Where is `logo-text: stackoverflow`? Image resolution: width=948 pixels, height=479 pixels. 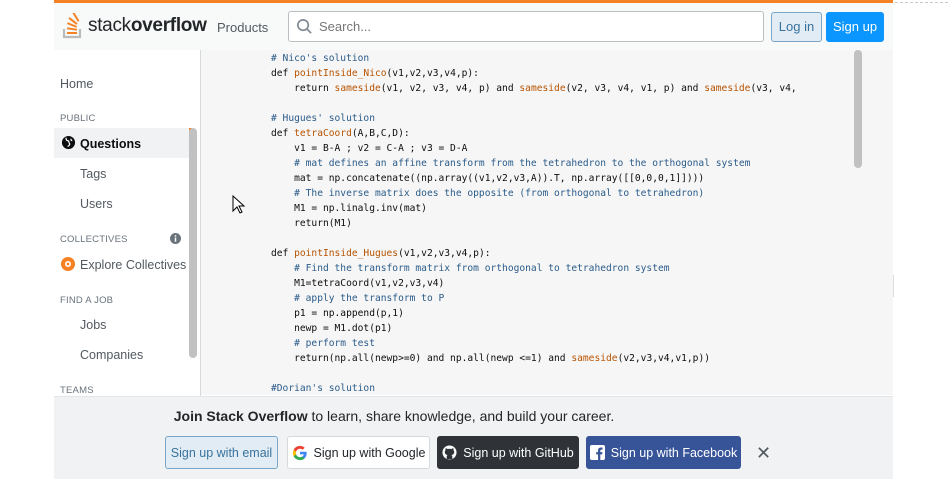 logo-text: stackoverflow is located at coordinates (147, 25).